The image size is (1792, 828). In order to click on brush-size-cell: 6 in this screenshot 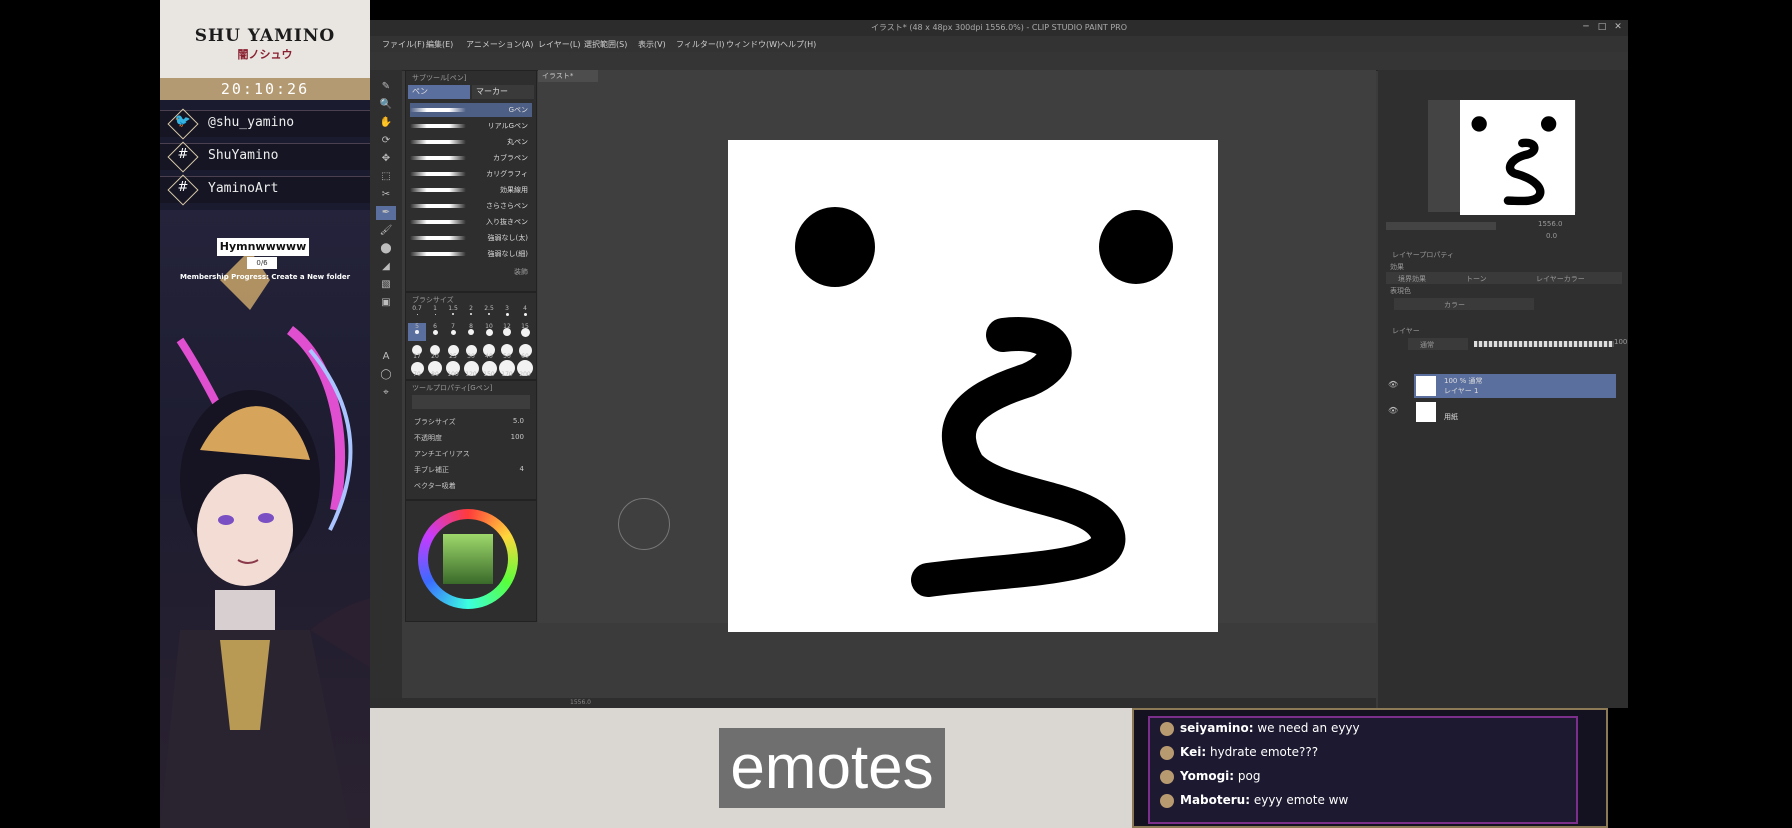, I will do `click(435, 332)`.